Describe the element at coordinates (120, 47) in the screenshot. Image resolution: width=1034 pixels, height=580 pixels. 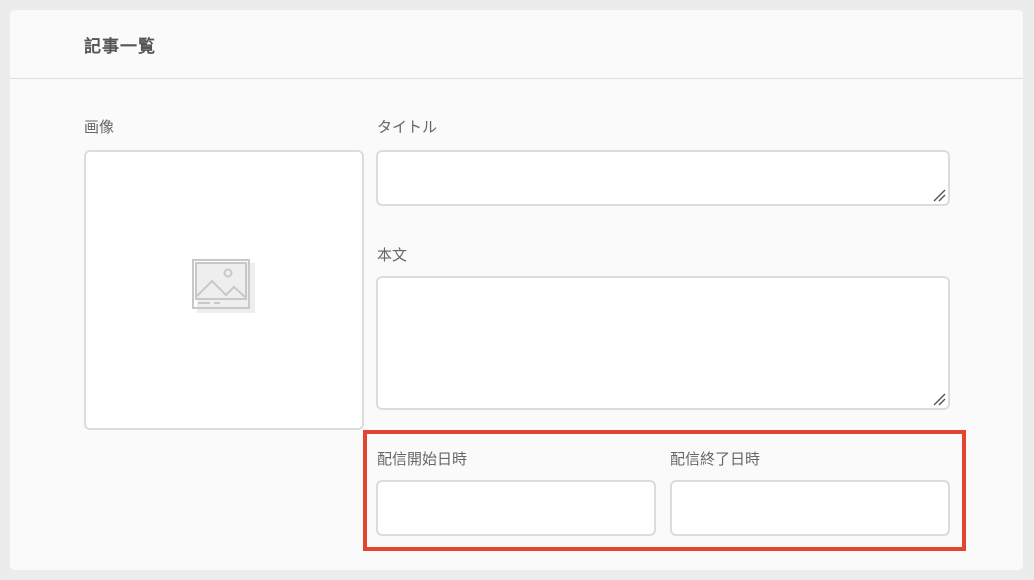
I see `page-title: 記事一覧` at that location.